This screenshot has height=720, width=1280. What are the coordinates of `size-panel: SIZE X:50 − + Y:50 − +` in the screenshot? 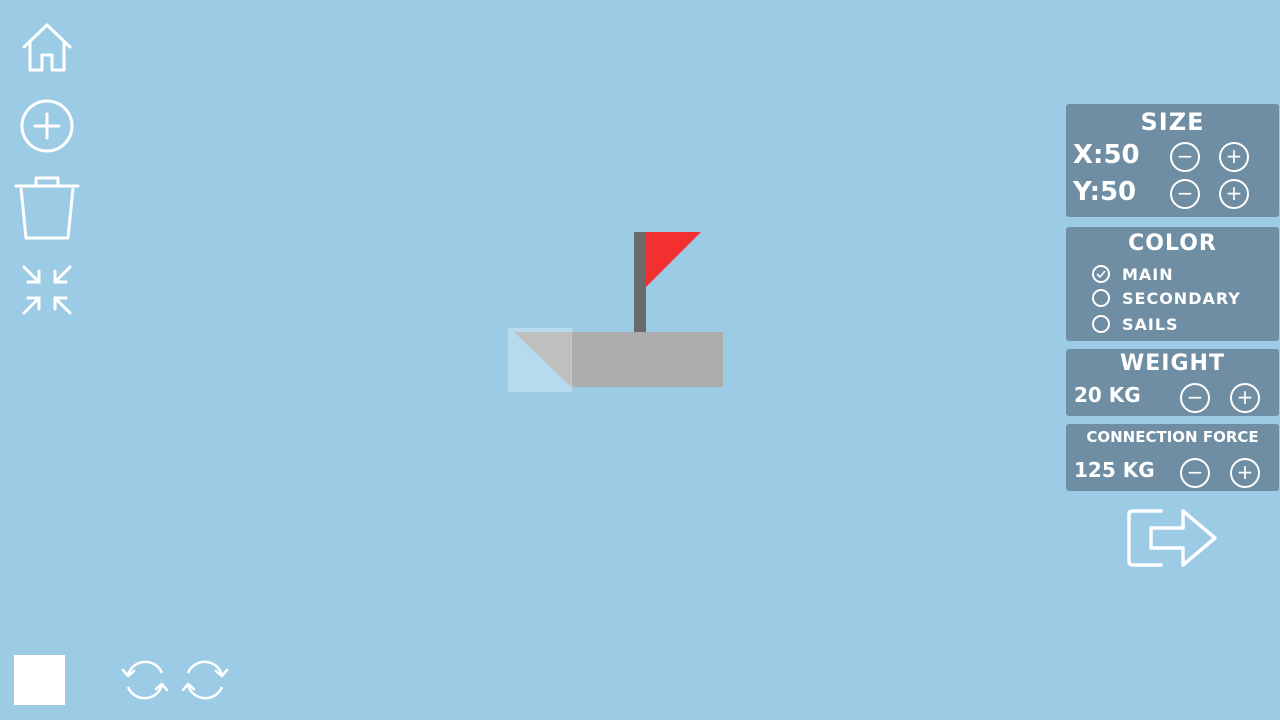 It's located at (1172, 160).